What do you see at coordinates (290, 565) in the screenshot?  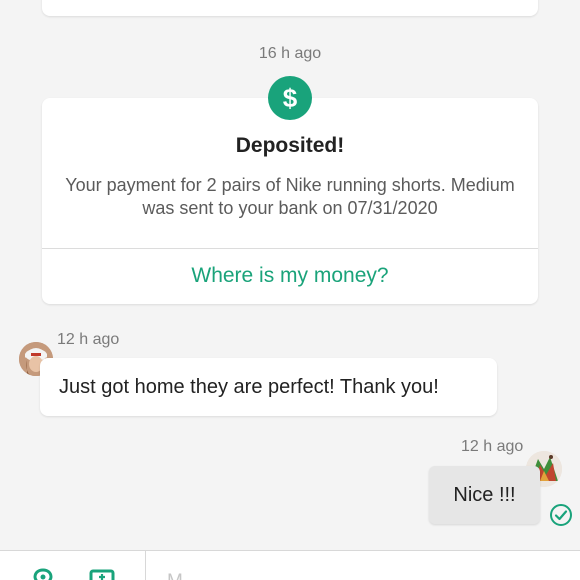 I see `composer-bar: M` at bounding box center [290, 565].